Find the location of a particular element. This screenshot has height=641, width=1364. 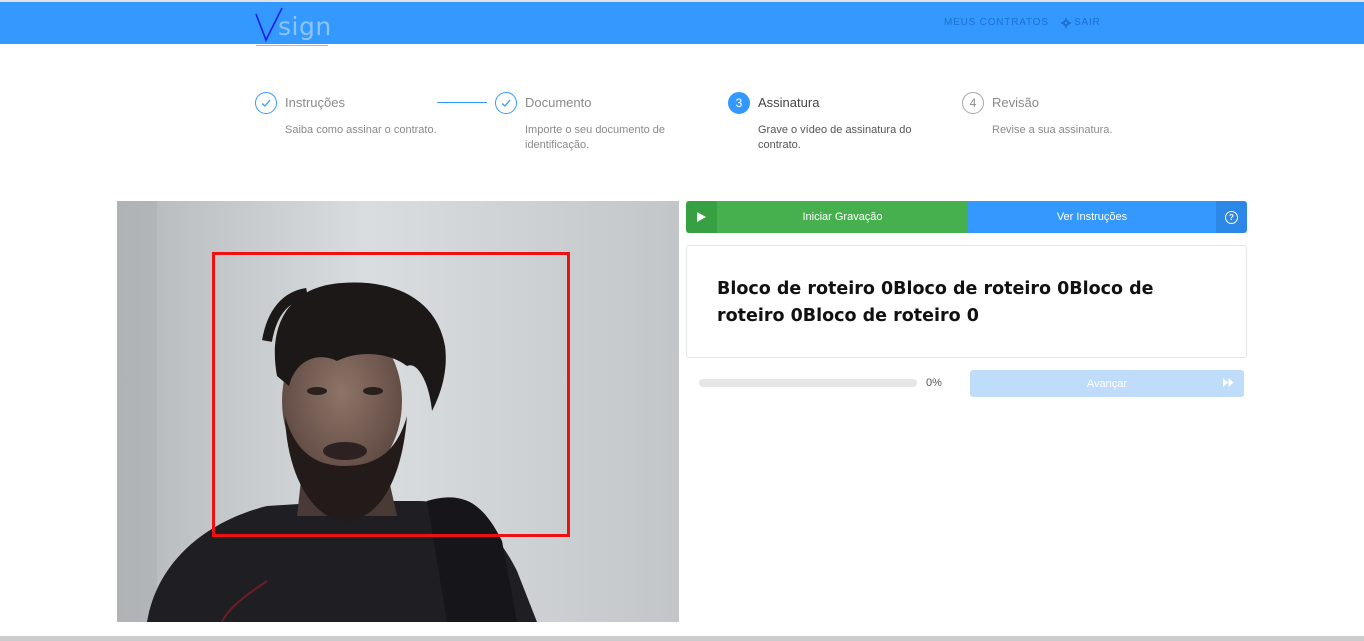

question-icon: ? is located at coordinates (1231, 217).